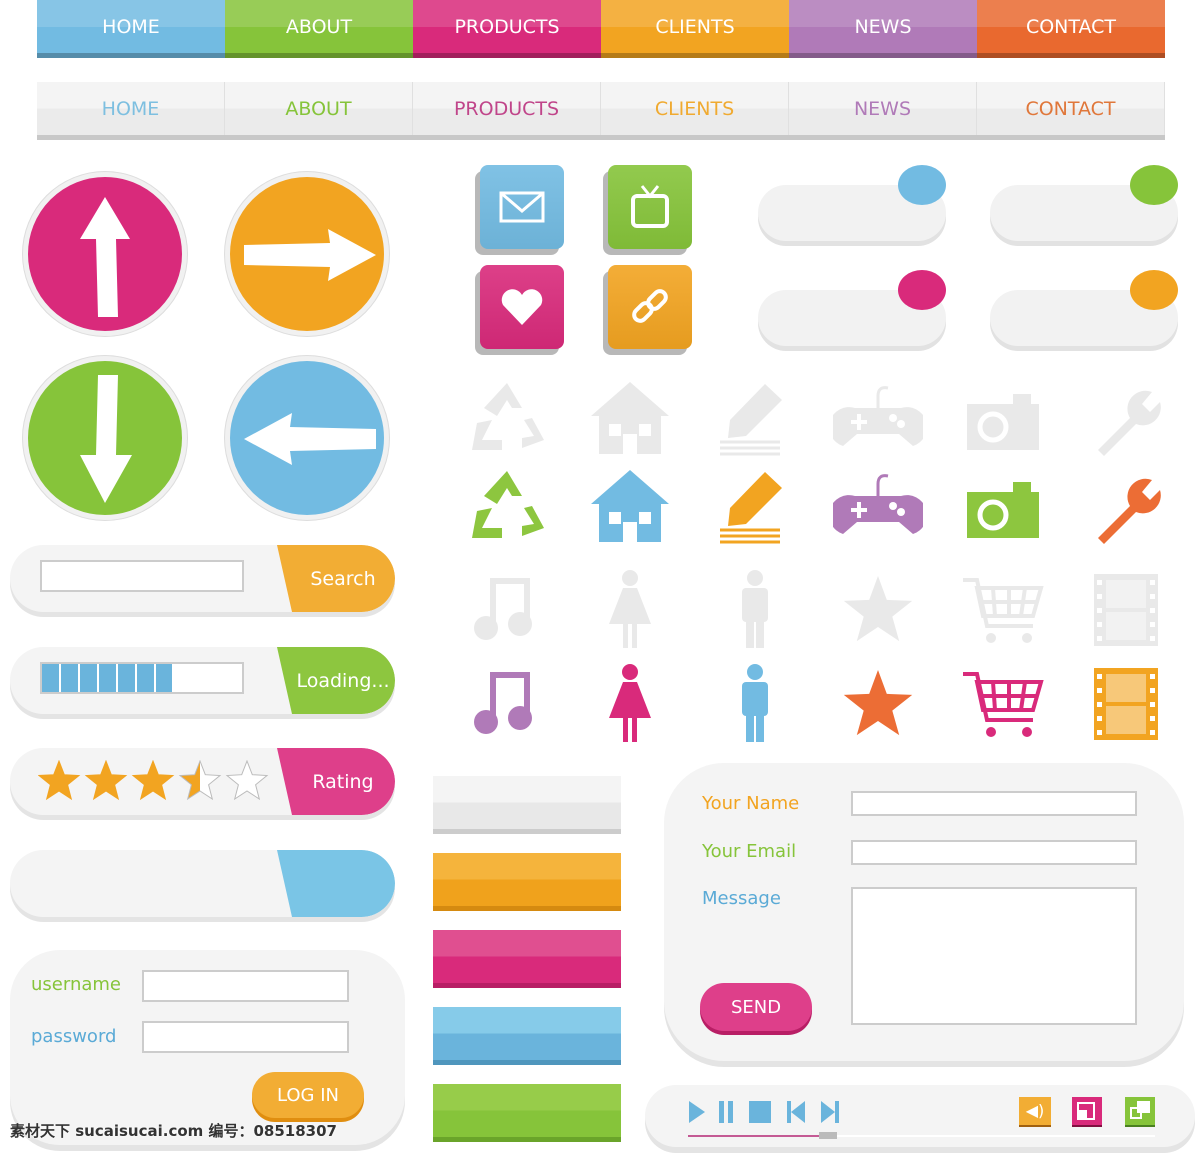 This screenshot has height=1153, width=1200. I want to click on search-button: Search, so click(336, 578).